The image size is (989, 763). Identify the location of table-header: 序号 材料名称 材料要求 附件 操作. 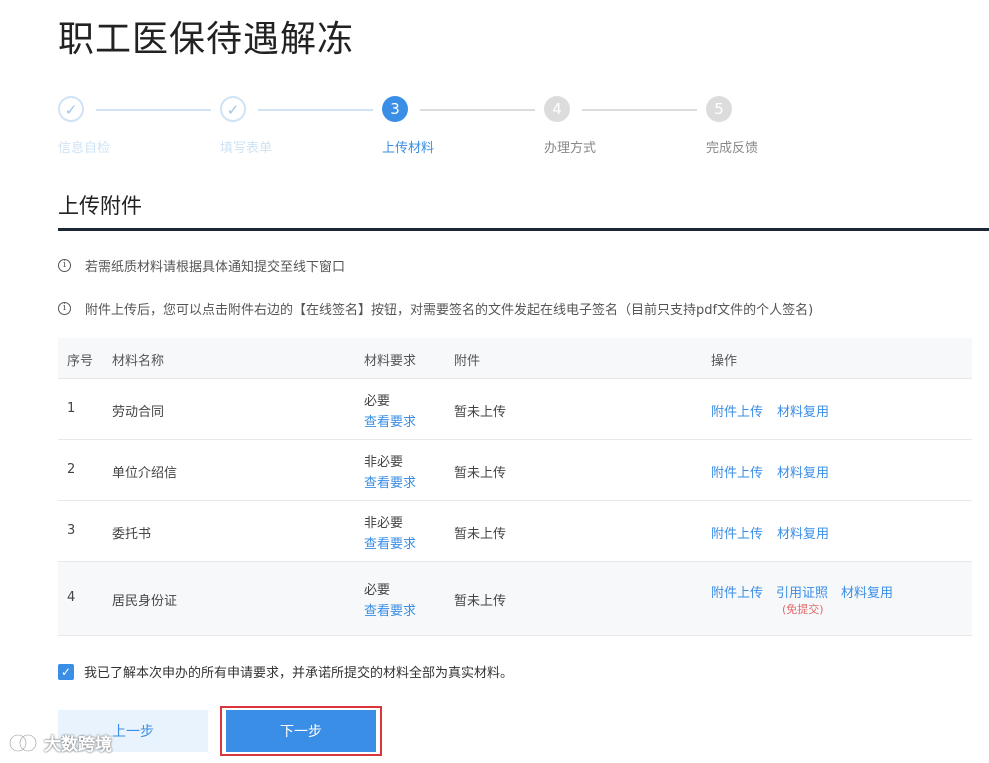
(515, 358).